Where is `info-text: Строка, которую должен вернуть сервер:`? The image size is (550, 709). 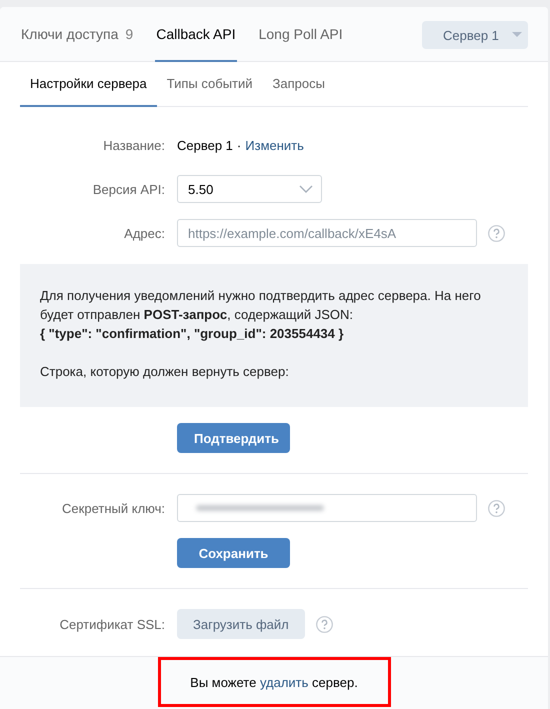 info-text: Строка, которую должен вернуть сервер: is located at coordinates (165, 372).